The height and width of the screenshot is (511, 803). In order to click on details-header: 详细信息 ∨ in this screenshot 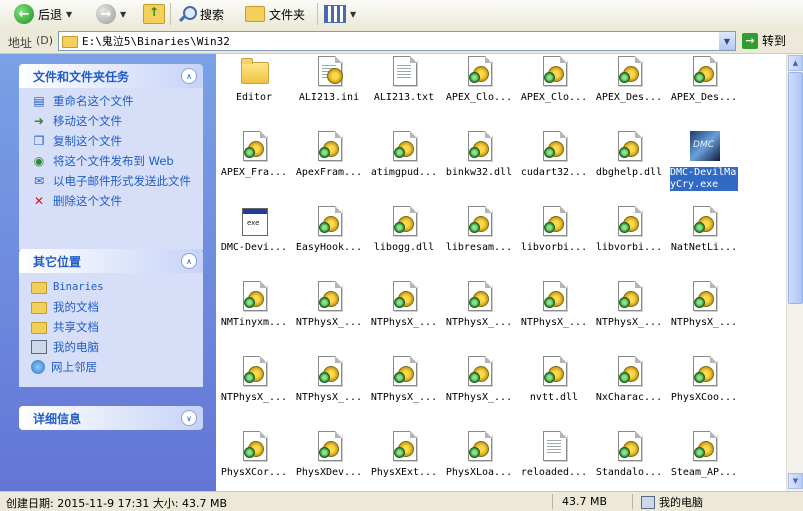, I will do `click(111, 418)`.